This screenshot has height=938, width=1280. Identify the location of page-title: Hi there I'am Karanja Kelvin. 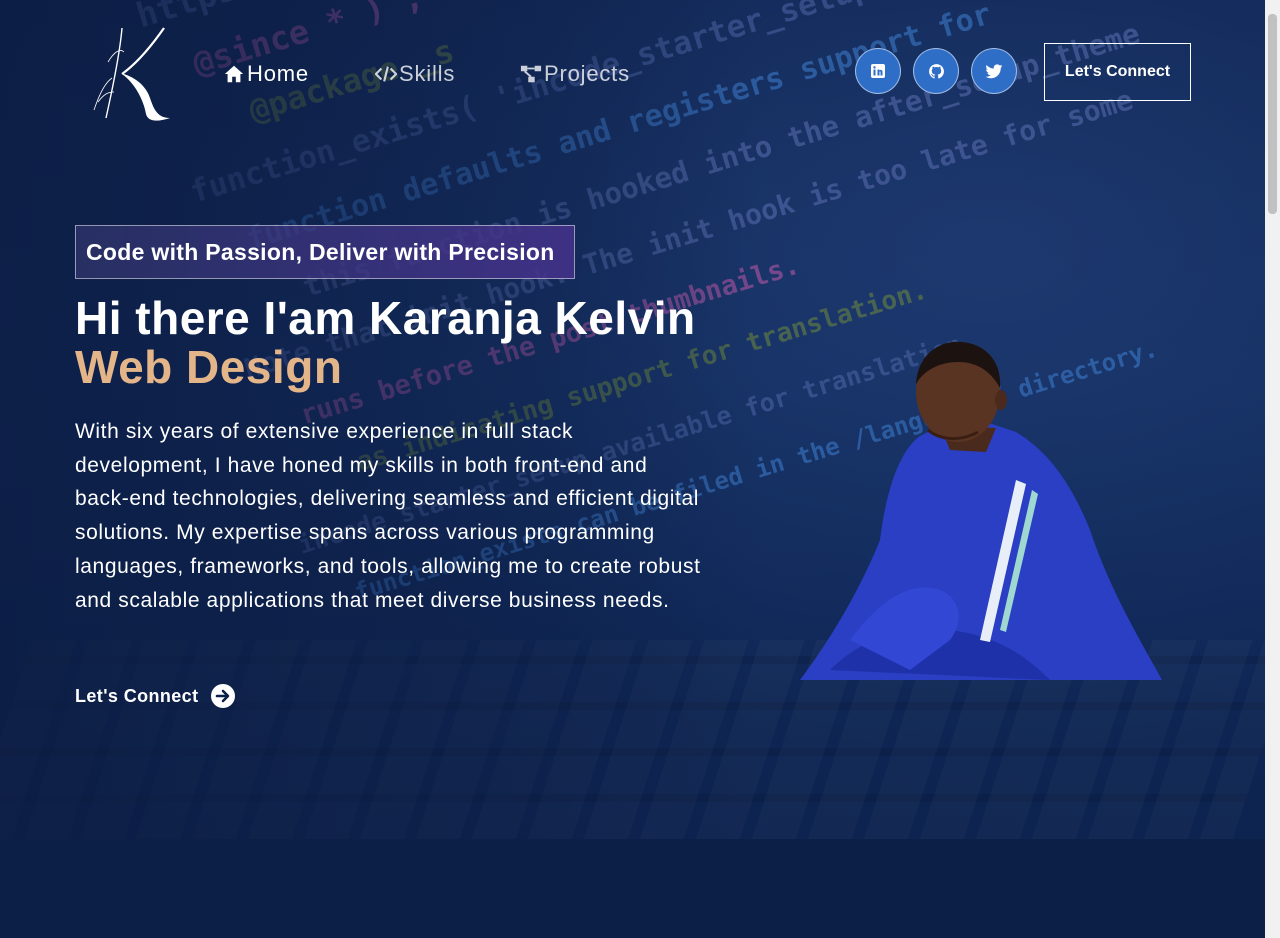
(385, 318).